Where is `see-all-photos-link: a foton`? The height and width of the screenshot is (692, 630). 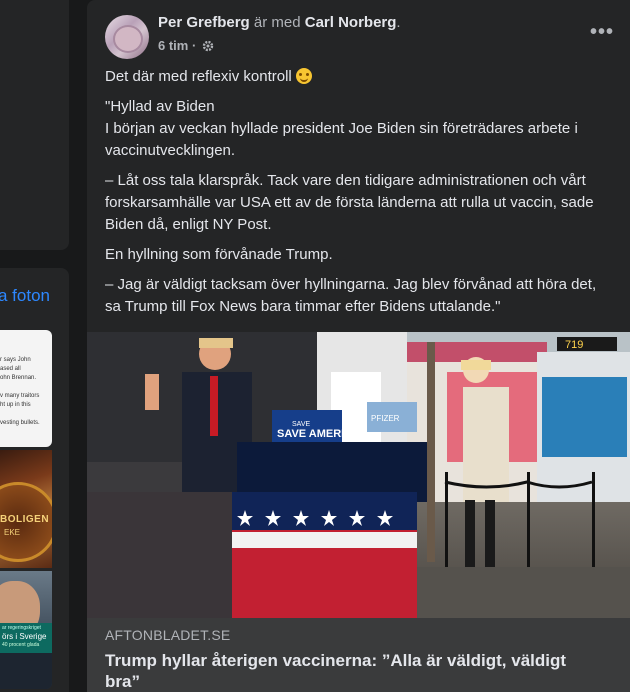 see-all-photos-link: a foton is located at coordinates (25, 296).